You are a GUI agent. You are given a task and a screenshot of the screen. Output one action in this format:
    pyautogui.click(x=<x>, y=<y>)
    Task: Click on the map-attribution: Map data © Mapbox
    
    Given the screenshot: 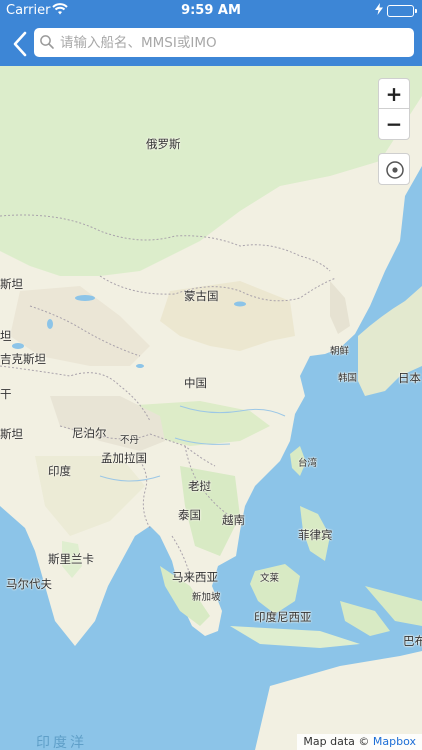 What is the action you would take?
    pyautogui.click(x=359, y=742)
    